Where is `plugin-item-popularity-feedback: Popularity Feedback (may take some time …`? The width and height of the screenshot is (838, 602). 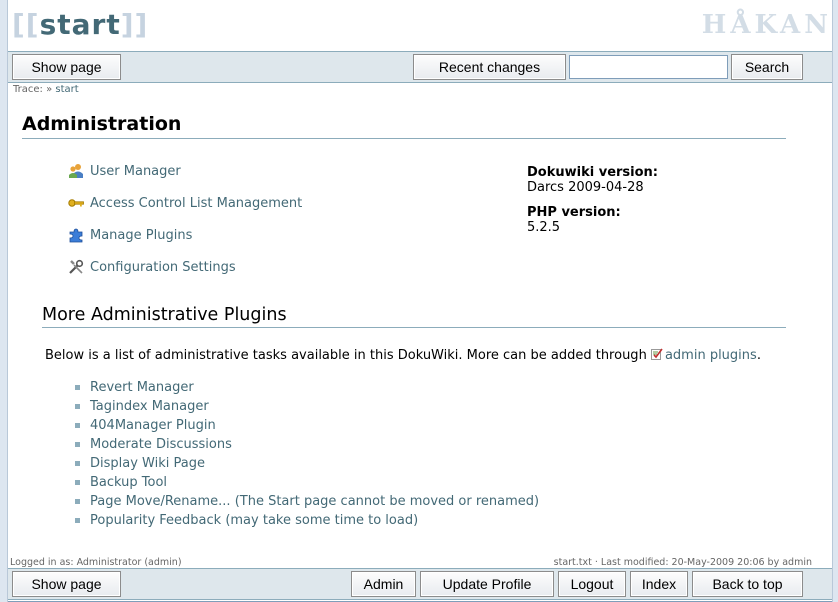
plugin-item-popularity-feedback: Popularity Feedback (may take some time … is located at coordinates (307, 520).